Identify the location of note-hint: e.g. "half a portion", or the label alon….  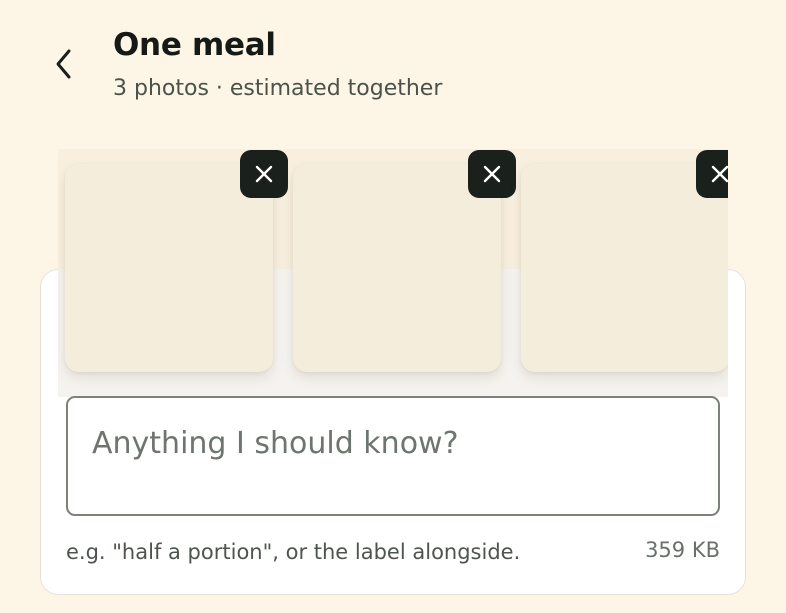
(293, 552).